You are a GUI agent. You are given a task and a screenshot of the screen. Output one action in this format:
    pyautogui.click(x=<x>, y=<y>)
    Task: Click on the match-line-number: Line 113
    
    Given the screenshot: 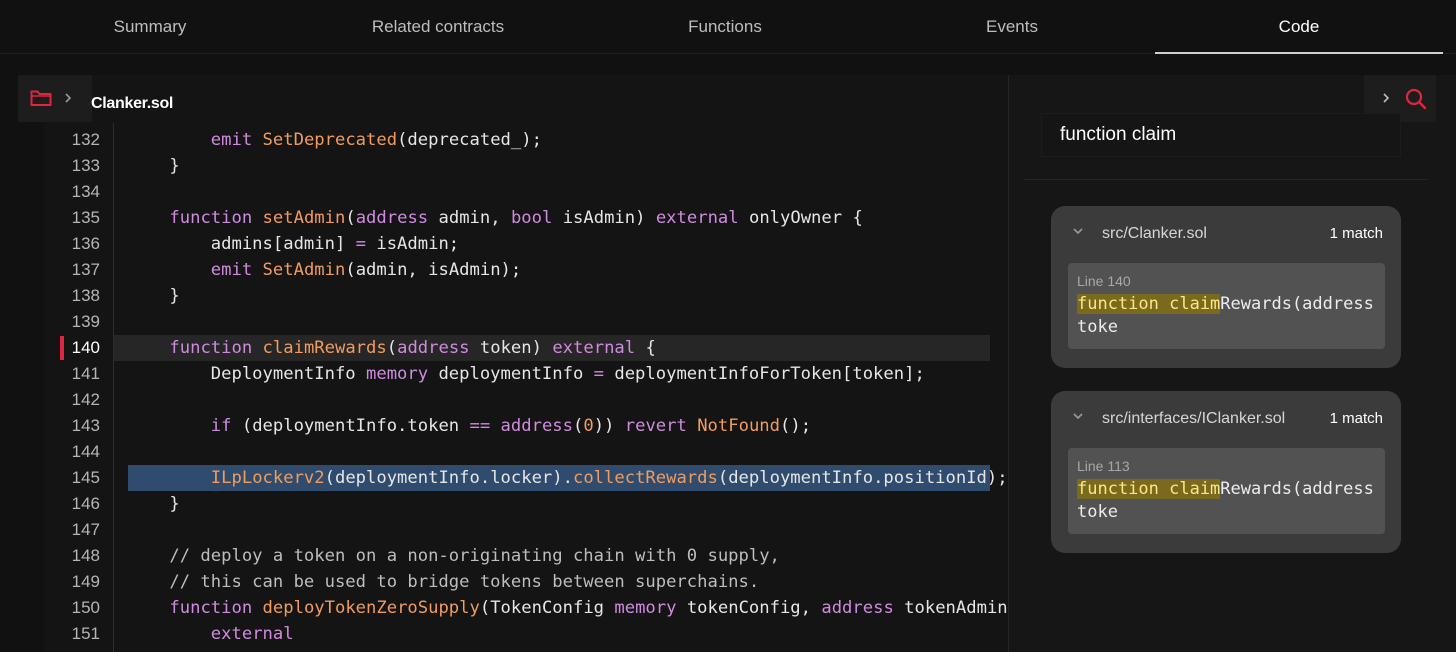 What is the action you would take?
    pyautogui.click(x=1103, y=466)
    